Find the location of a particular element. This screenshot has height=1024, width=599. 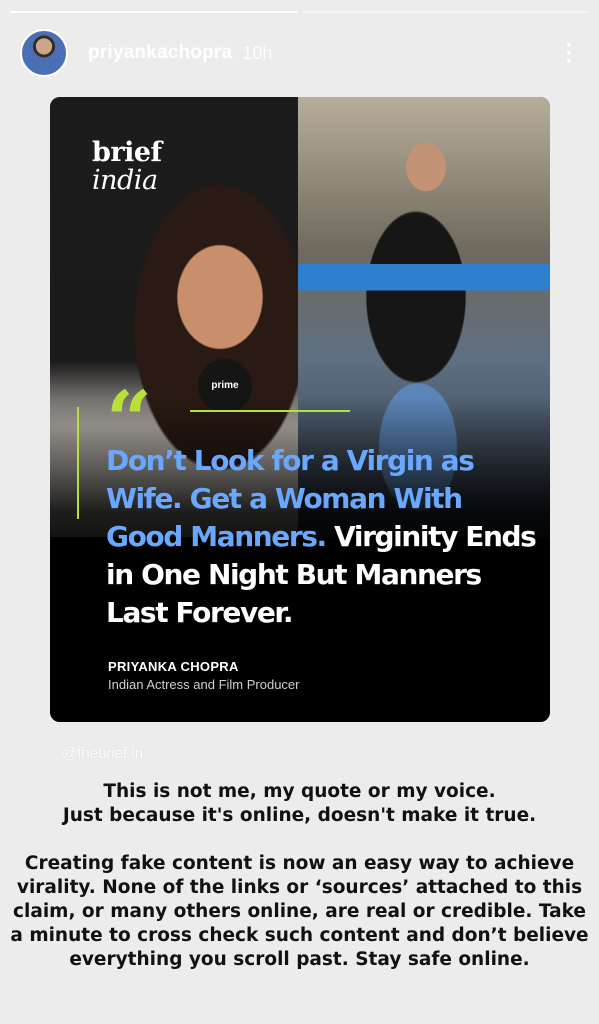

accent-line-horizontal is located at coordinates (270, 411).